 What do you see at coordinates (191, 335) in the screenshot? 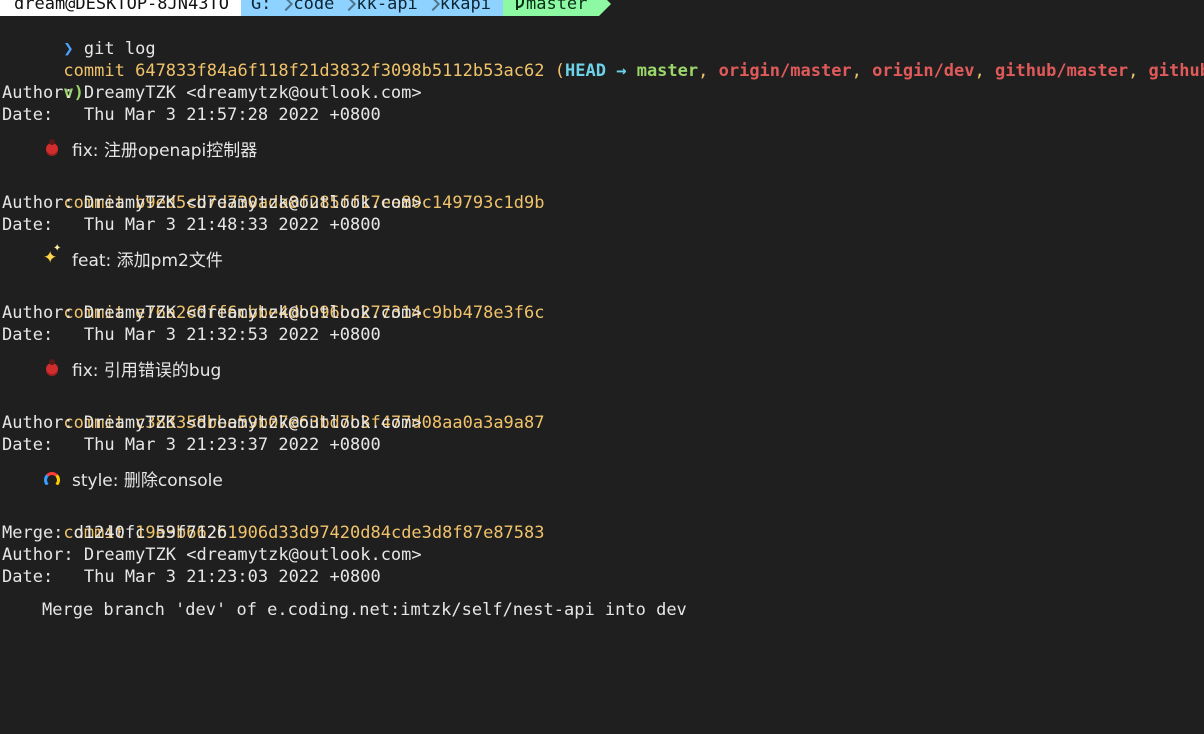
I see `date-line: Date: Thu Mar 3 21:32:53 2022 +0800` at bounding box center [191, 335].